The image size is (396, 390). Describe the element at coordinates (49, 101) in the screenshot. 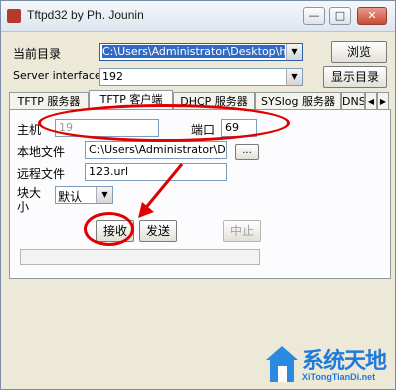

I see `tab-tftp-server: TFTP 服务器` at that location.